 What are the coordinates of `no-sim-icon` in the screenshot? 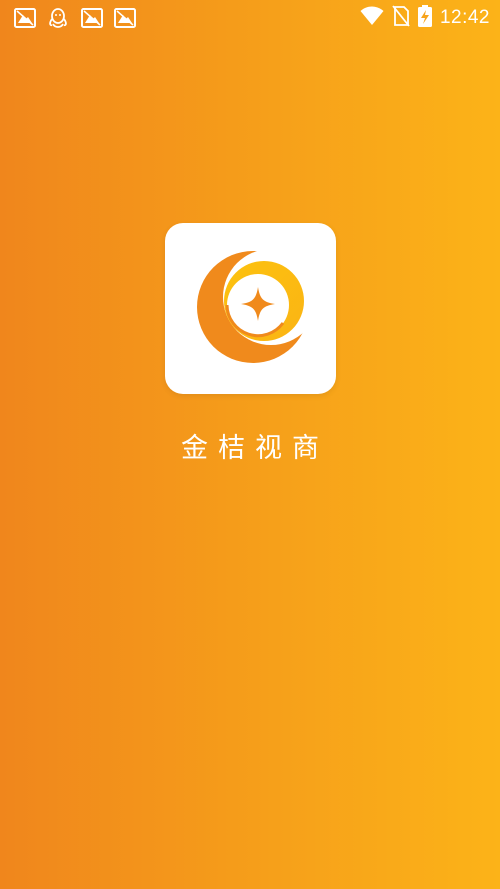 It's located at (401, 18).